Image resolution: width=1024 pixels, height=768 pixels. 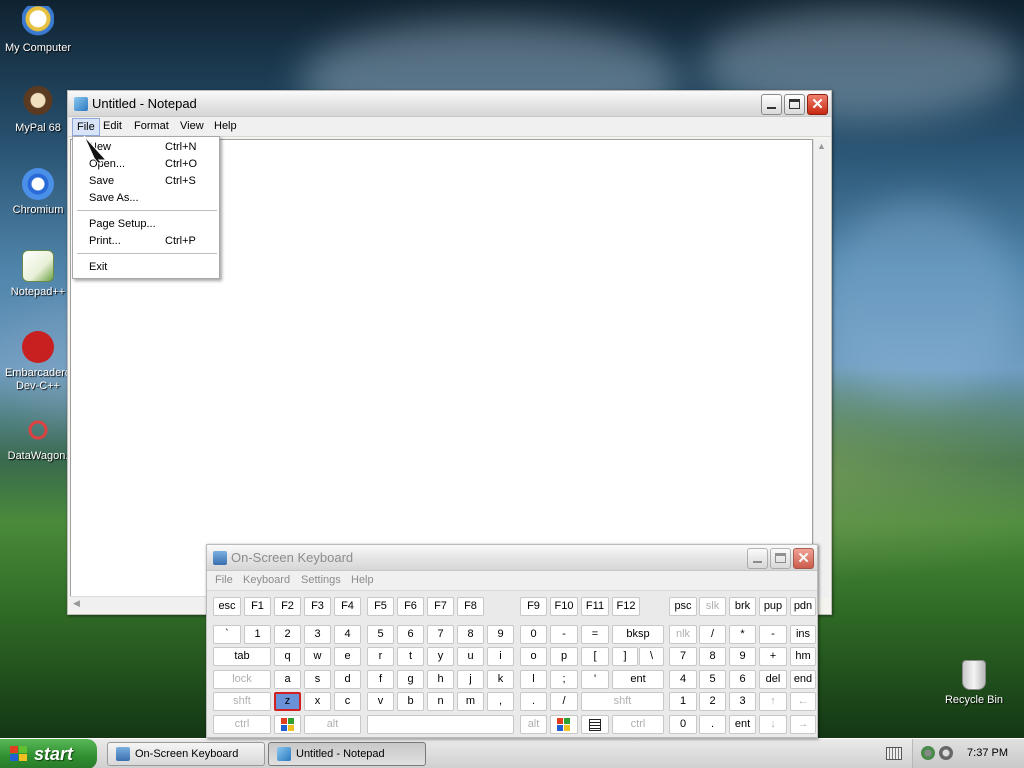 What do you see at coordinates (347, 754) in the screenshot?
I see `taskbar-item-notepad: Untitled - Notepad` at bounding box center [347, 754].